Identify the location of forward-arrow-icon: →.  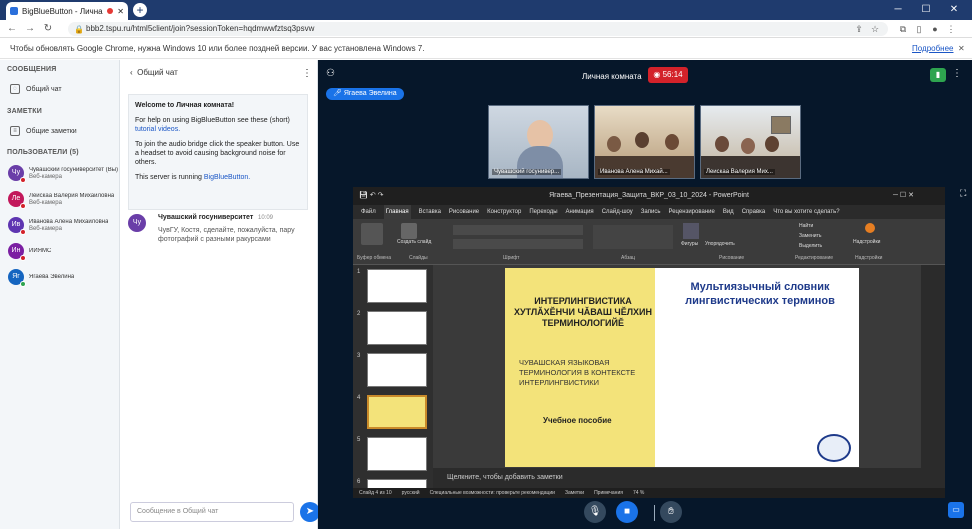
(30, 29).